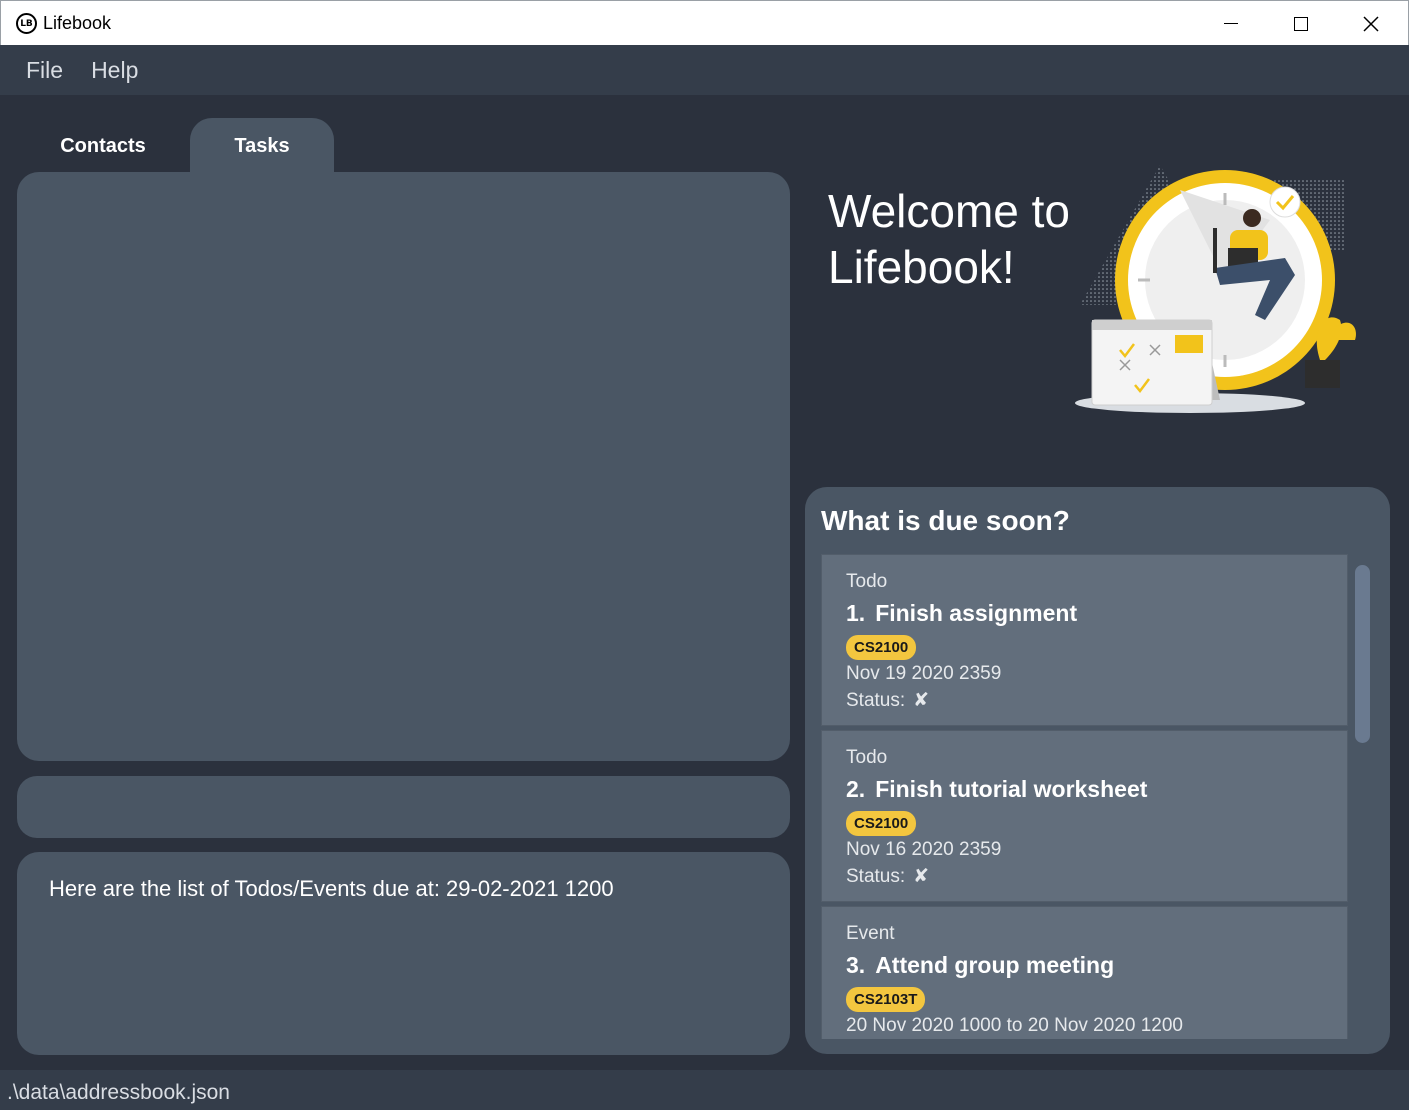  What do you see at coordinates (924, 849) in the screenshot?
I see `item-date: Nov 16 2020 2359` at bounding box center [924, 849].